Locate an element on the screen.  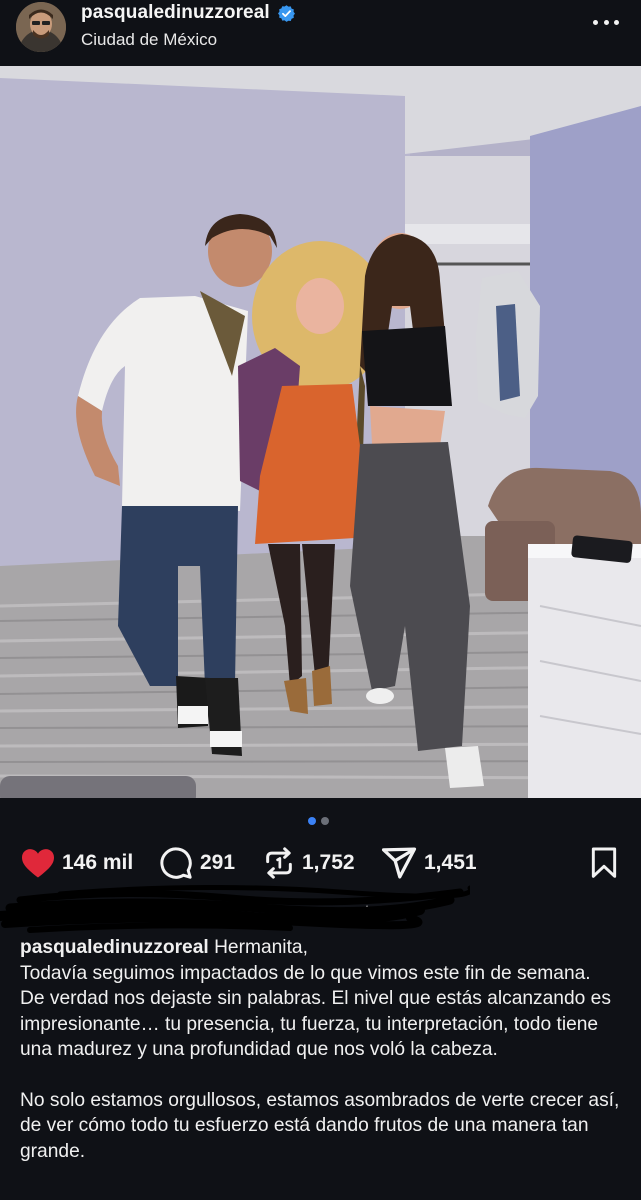
post-location: Ciudad de México is located at coordinates (149, 40).